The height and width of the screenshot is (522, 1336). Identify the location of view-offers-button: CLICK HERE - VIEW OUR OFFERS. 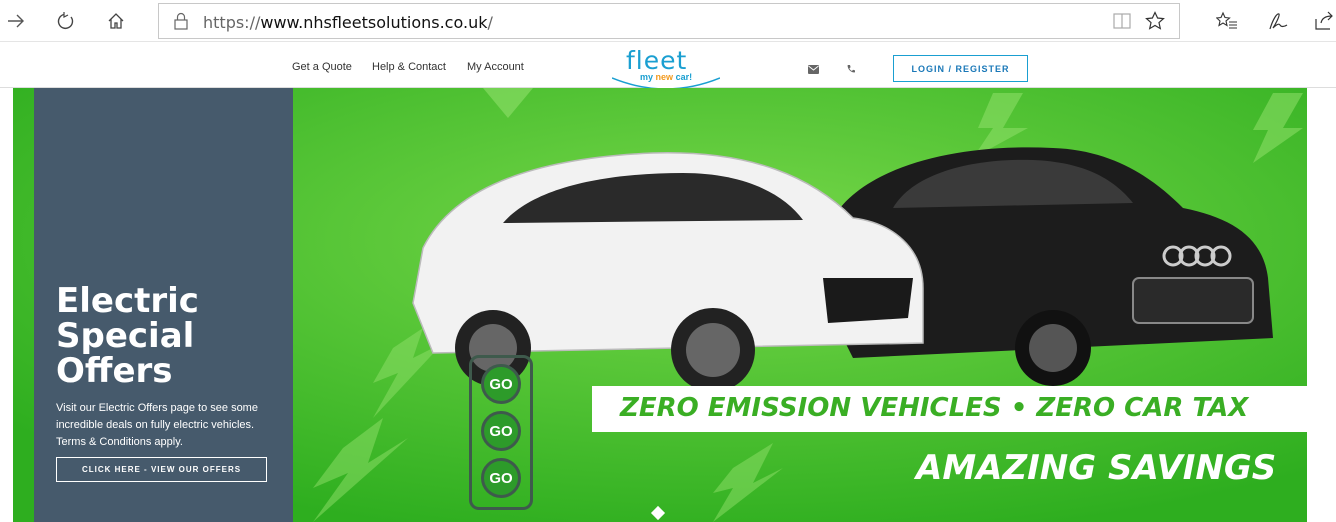
(161, 469).